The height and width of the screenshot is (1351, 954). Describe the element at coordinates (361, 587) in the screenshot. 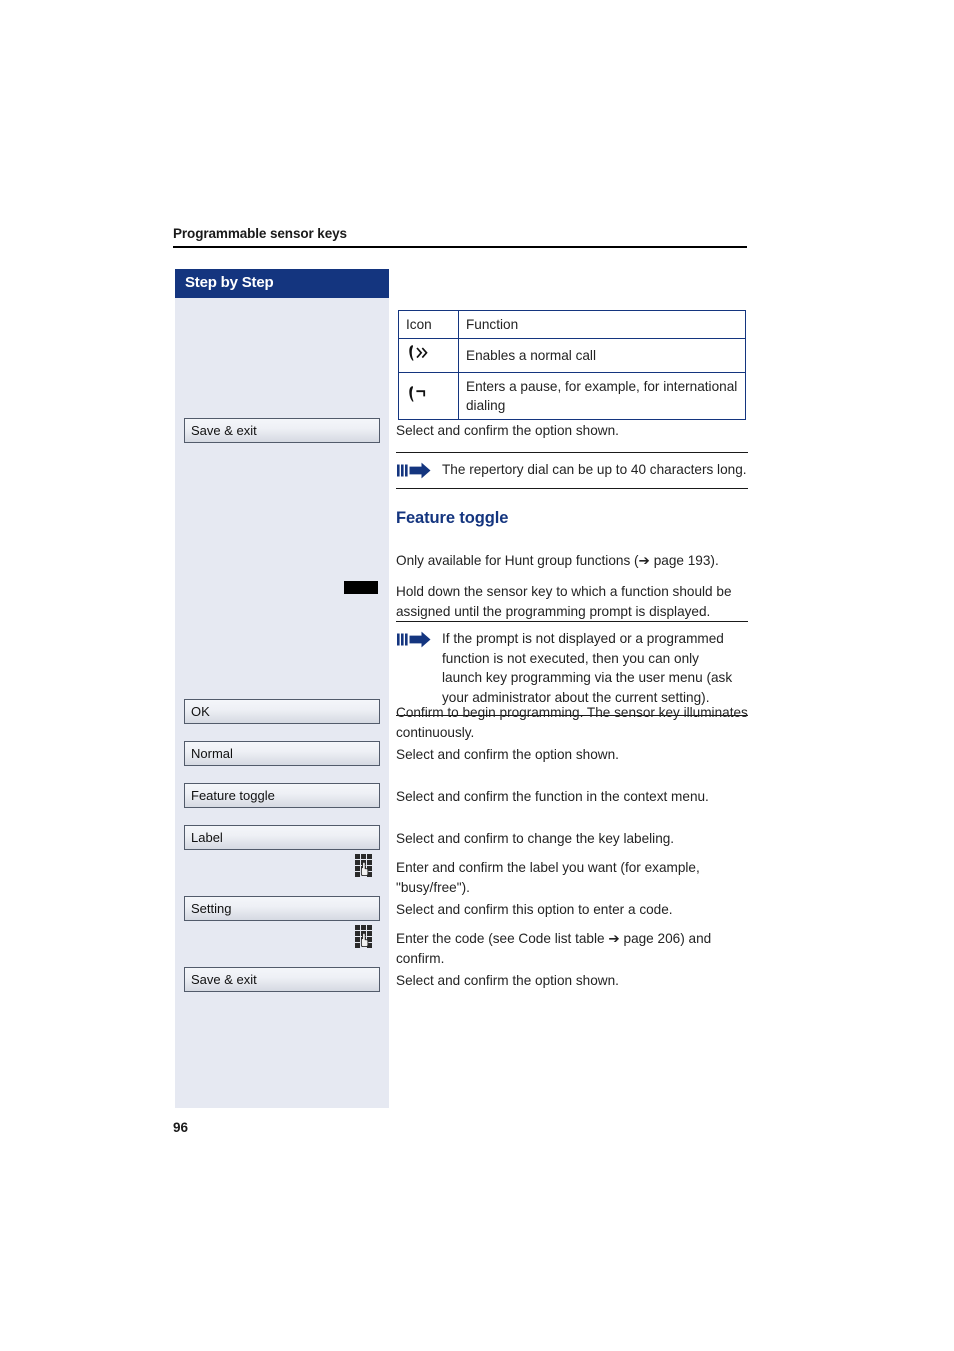

I see `sensor-key-icon` at that location.